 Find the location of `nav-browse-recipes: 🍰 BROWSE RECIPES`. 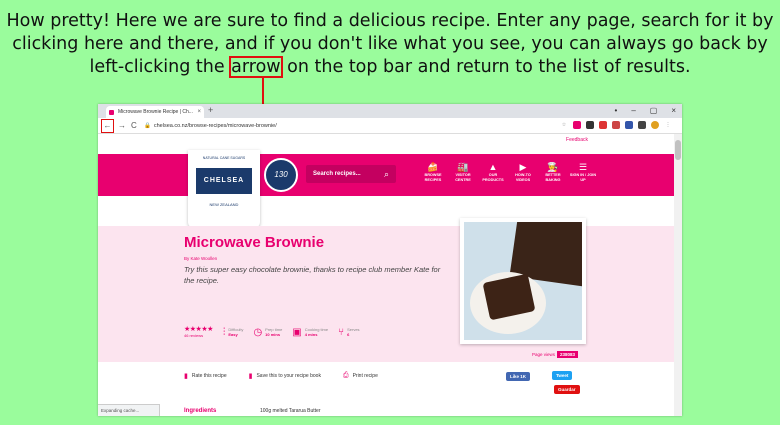

nav-browse-recipes: 🍰 BROWSE RECIPES is located at coordinates (433, 172).